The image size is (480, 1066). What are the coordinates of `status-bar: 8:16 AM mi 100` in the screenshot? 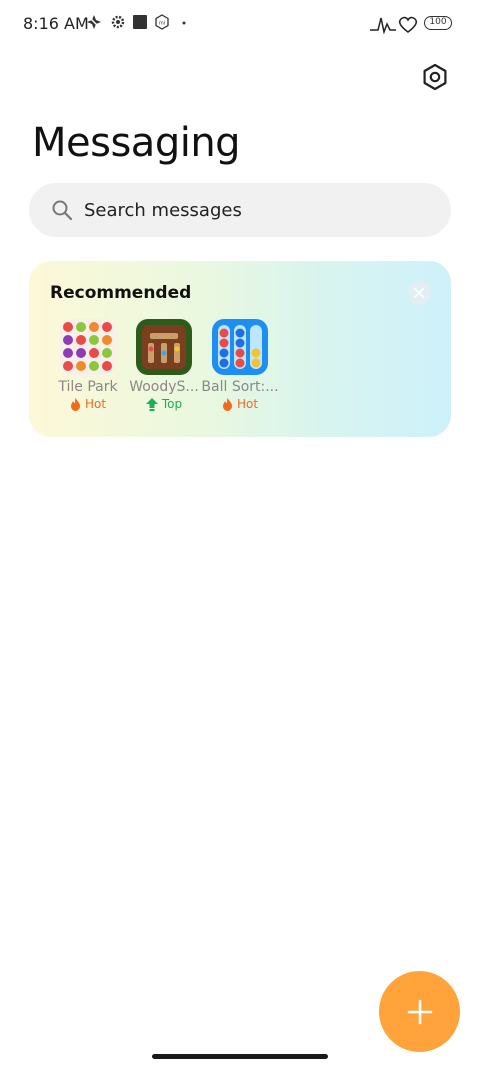 It's located at (240, 24).